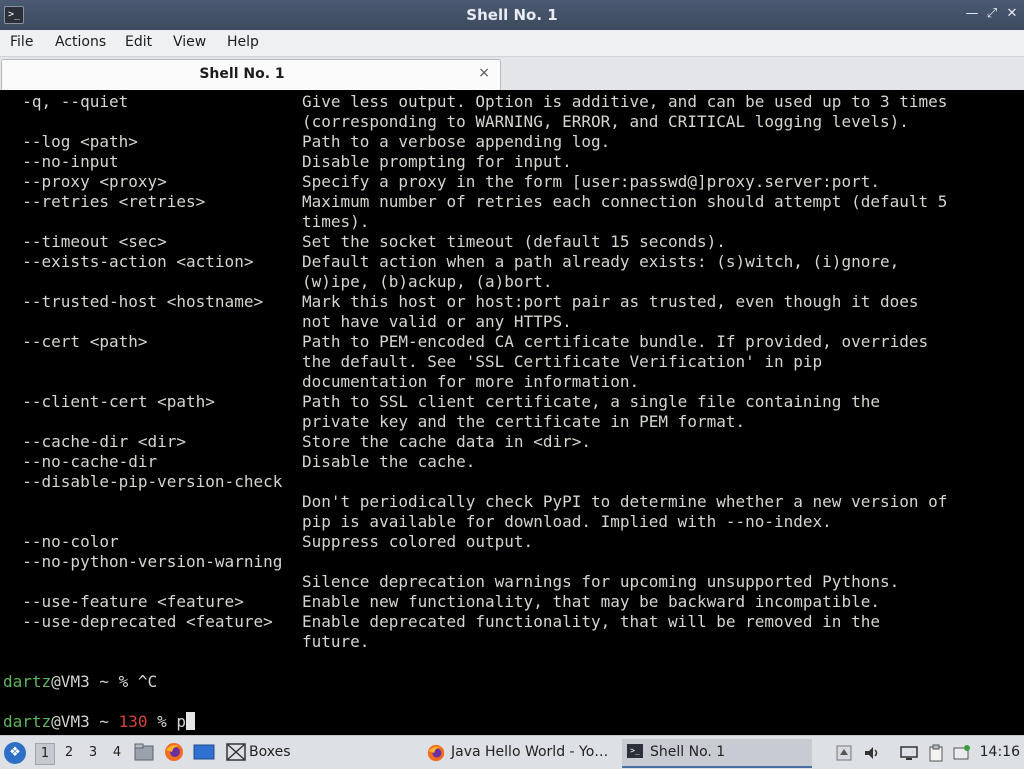  Describe the element at coordinates (972, 14) in the screenshot. I see `minimize-icon: —` at that location.